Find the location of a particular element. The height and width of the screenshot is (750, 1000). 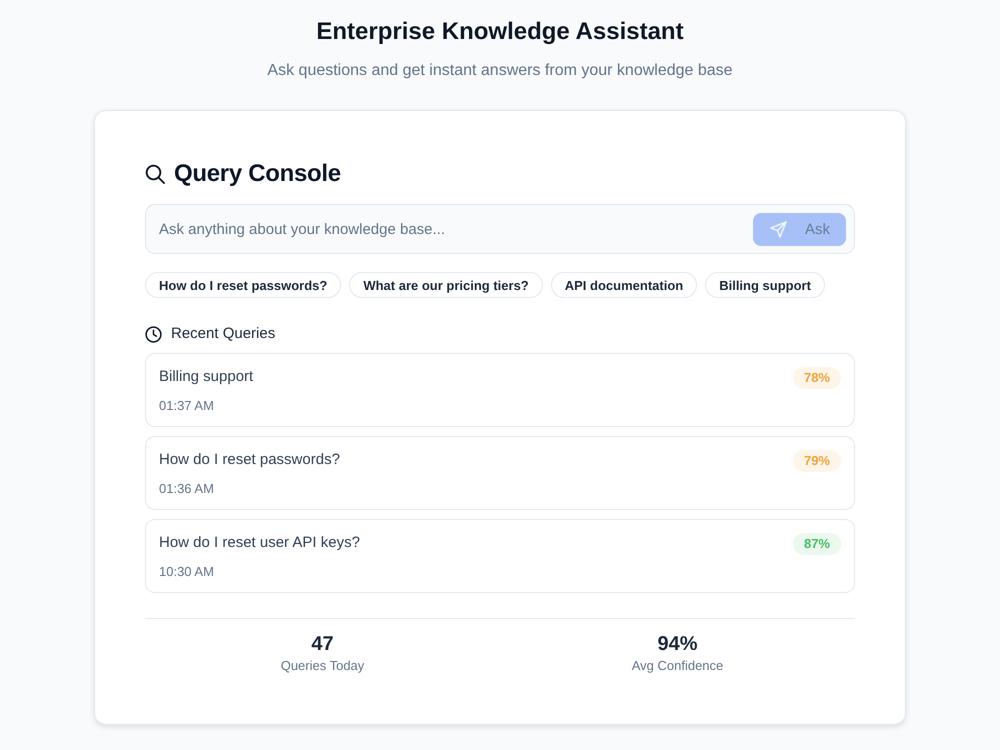

suggestion-chip: API documentation is located at coordinates (624, 285).